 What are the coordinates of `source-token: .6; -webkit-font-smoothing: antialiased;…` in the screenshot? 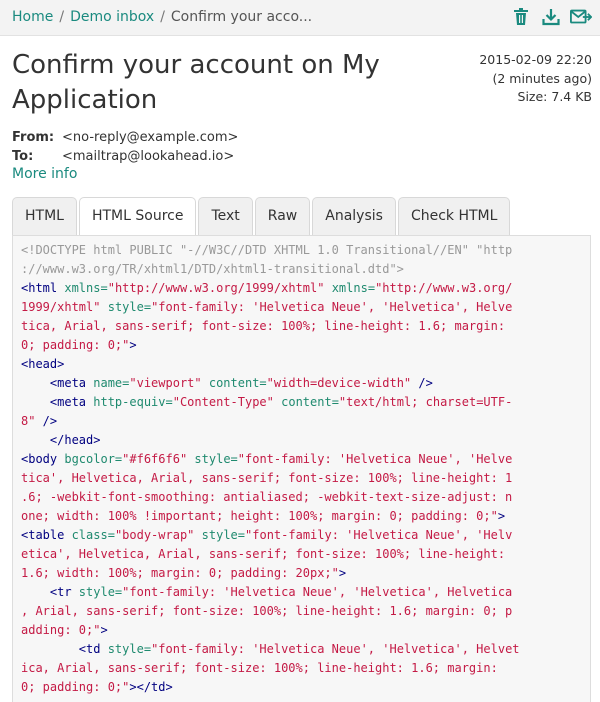 It's located at (267, 497).